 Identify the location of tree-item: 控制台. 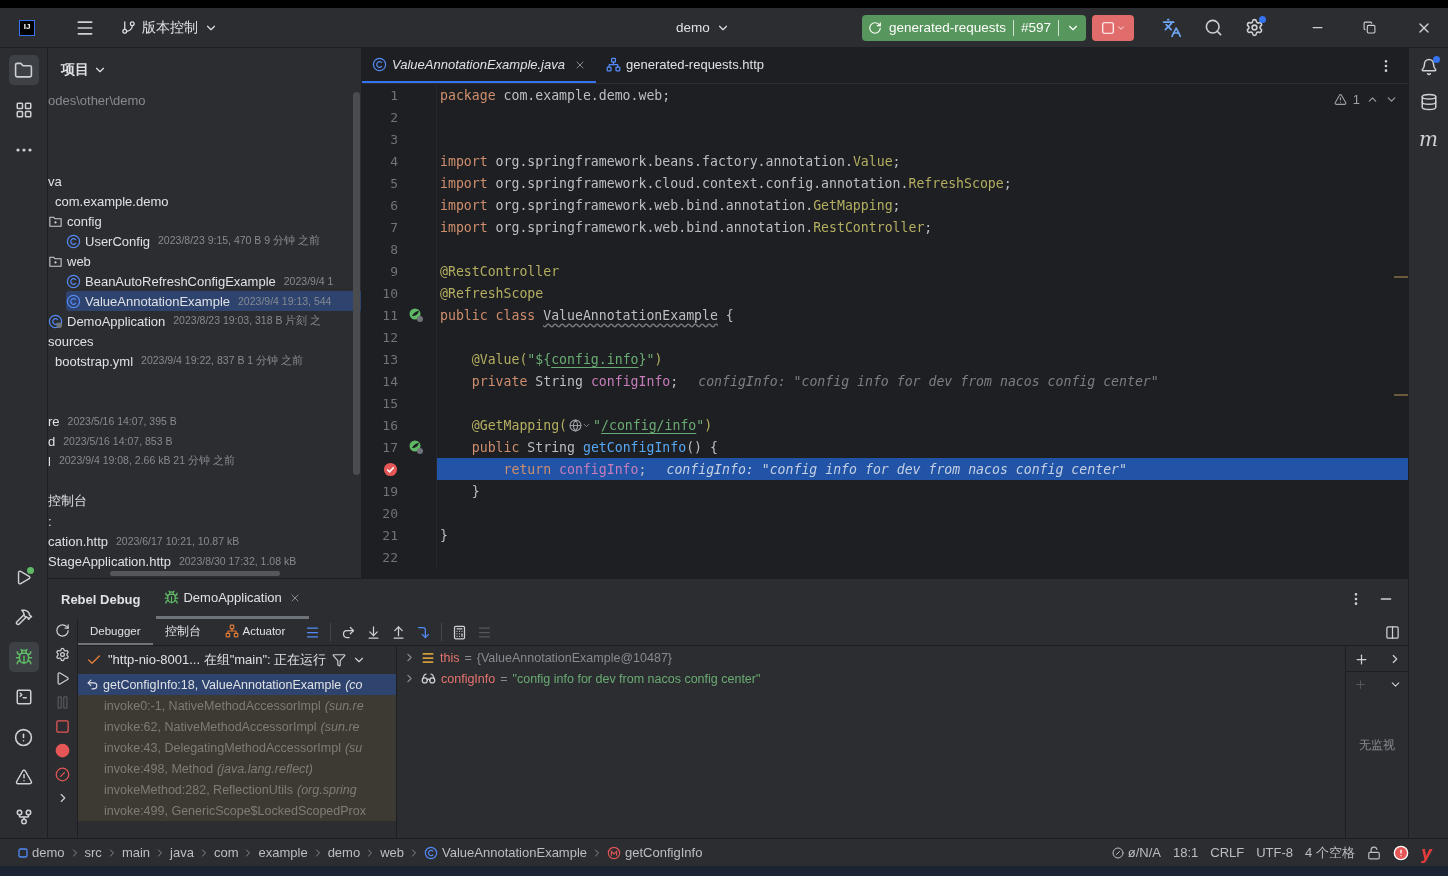
(204, 501).